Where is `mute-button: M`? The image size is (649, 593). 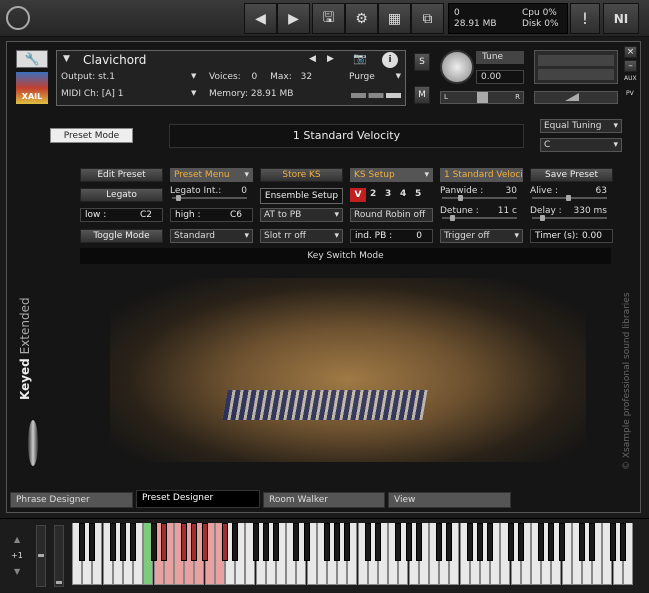
mute-button: M is located at coordinates (422, 95).